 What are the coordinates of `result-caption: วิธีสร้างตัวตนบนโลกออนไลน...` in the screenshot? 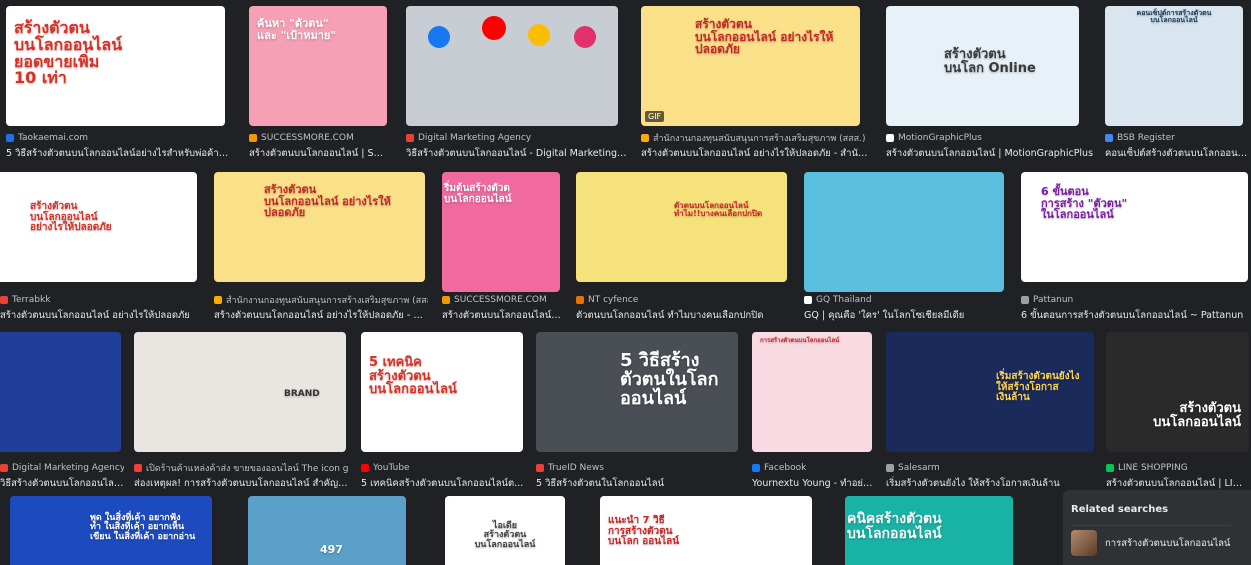 It's located at (62, 483).